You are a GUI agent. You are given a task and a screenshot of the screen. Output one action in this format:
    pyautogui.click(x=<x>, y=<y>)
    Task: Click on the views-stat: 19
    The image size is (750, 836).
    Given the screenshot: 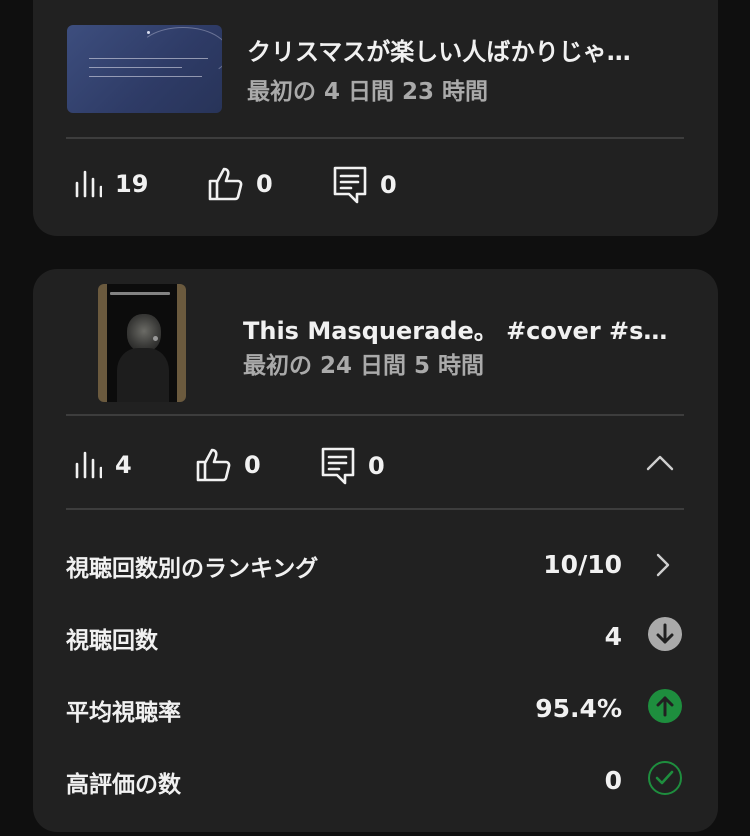 What is the action you would take?
    pyautogui.click(x=111, y=184)
    